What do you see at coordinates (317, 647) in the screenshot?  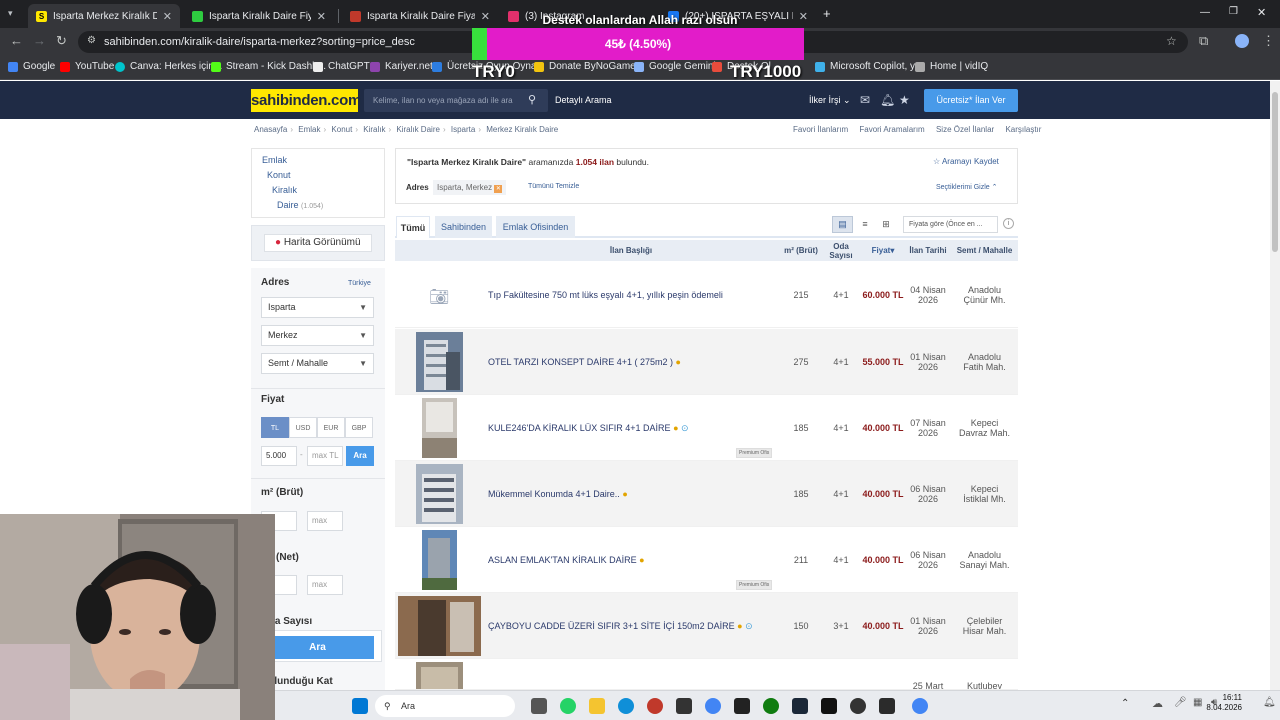 I see `search-button: Ara` at bounding box center [317, 647].